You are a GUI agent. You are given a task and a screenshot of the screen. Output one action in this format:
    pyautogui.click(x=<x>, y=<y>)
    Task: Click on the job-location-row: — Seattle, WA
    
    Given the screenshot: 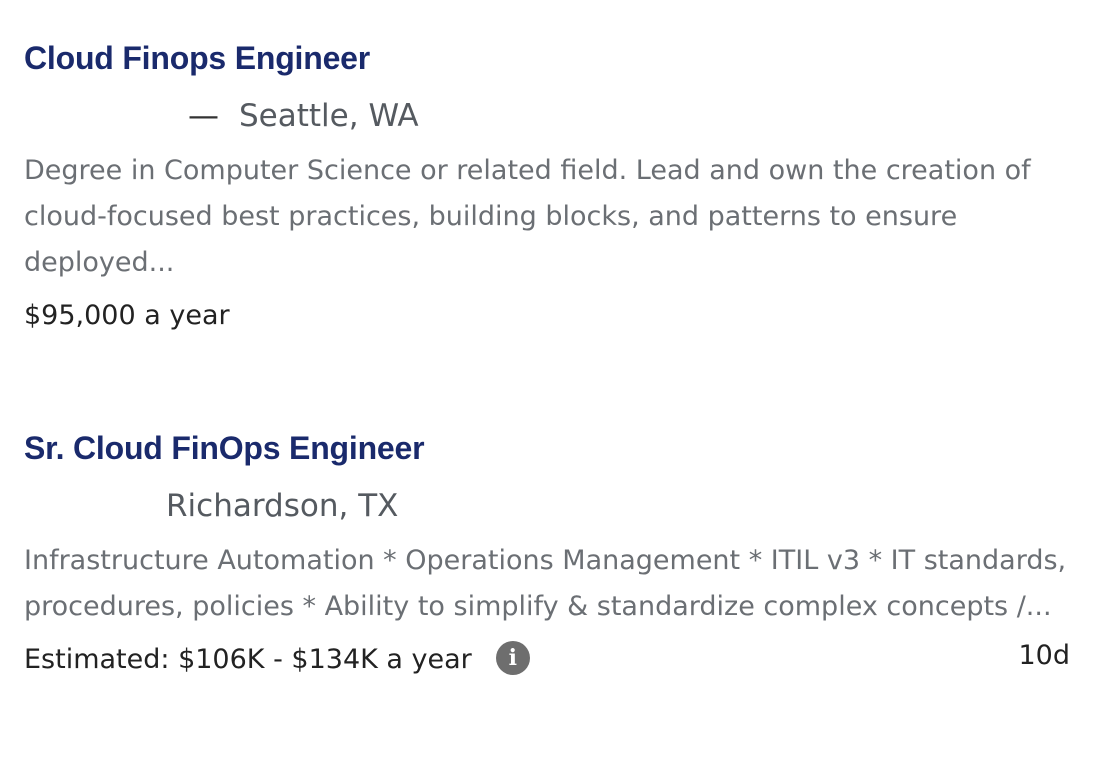 What is the action you would take?
    pyautogui.click(x=554, y=116)
    